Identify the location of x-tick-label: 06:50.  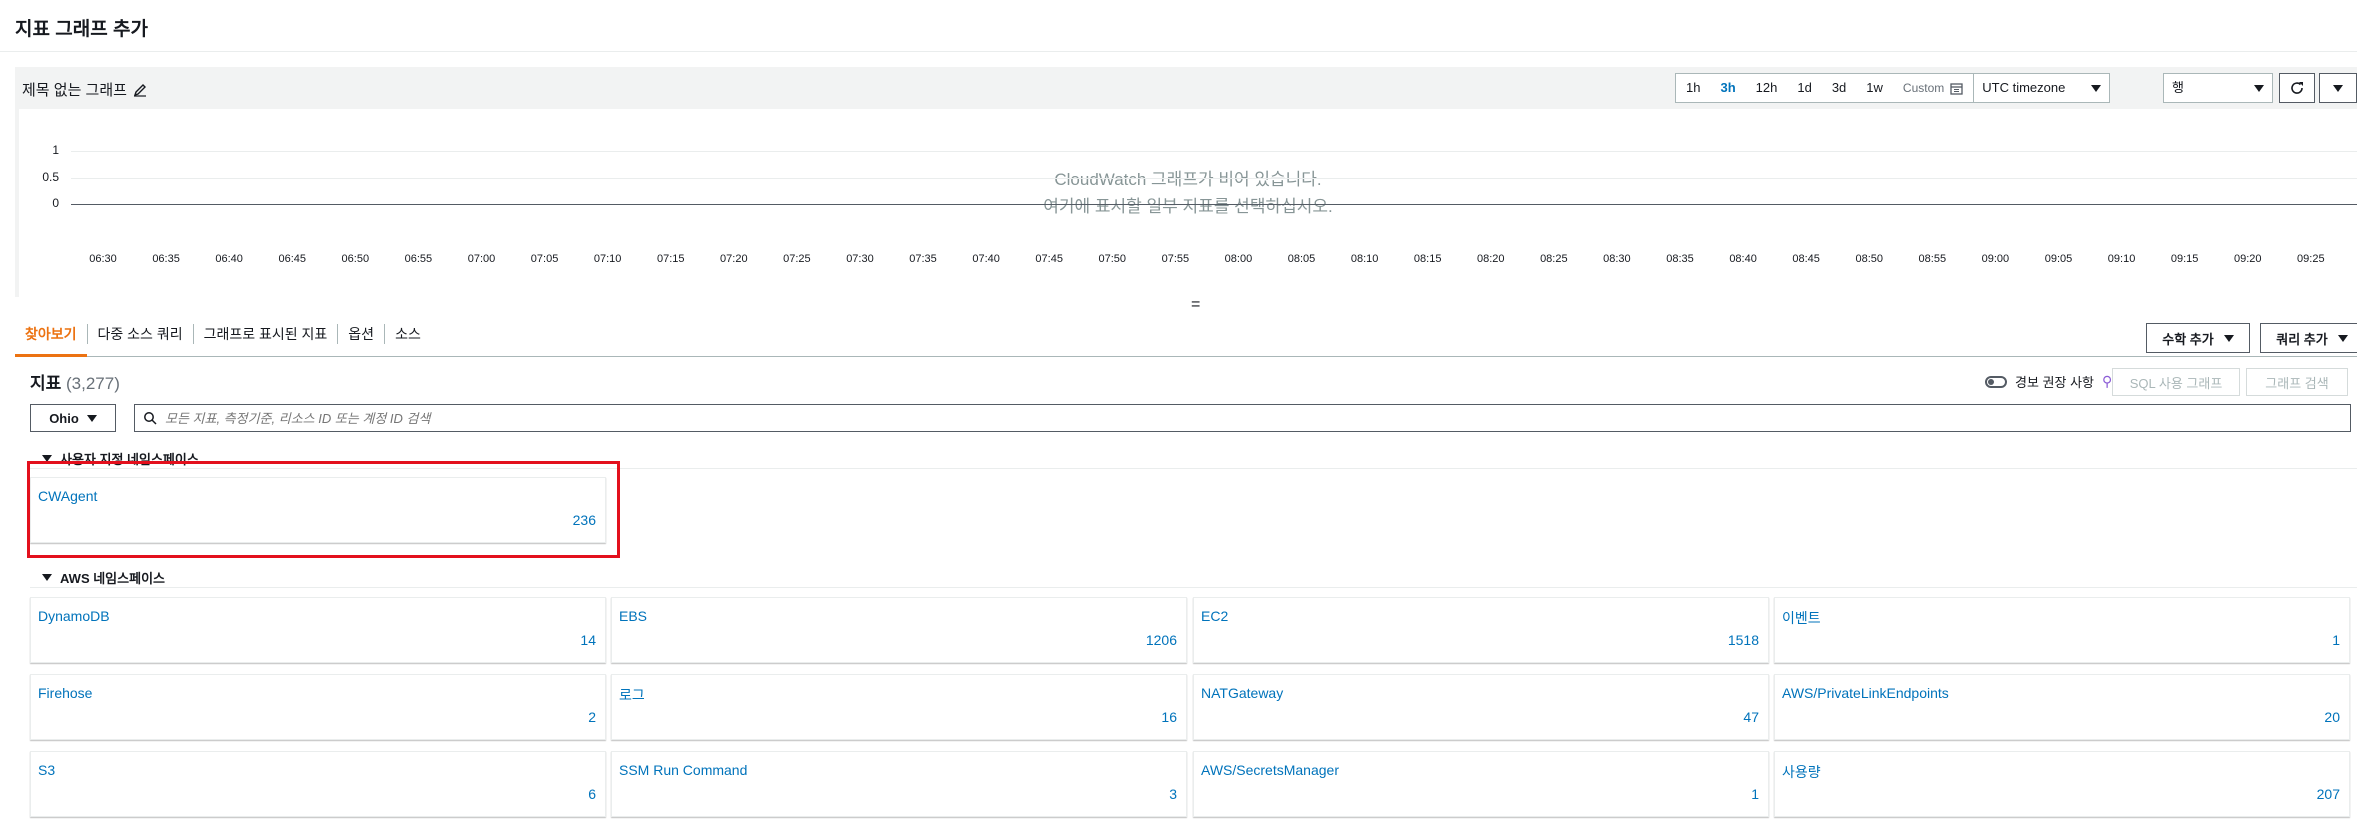
(355, 259).